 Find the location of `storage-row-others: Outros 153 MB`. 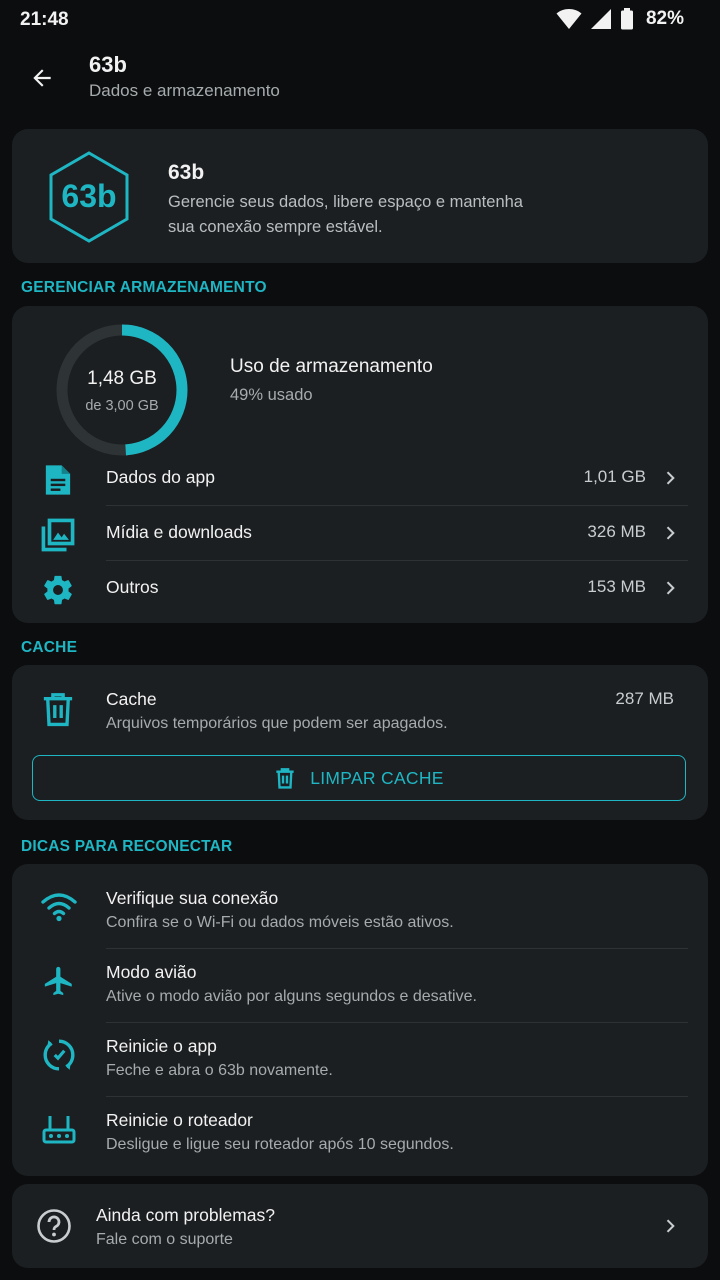

storage-row-others: Outros 153 MB is located at coordinates (360, 588).